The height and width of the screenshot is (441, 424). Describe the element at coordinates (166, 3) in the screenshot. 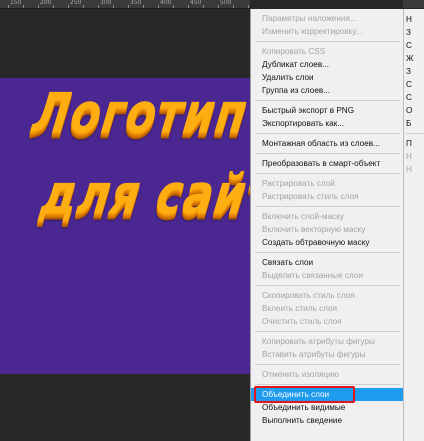

I see `ruler-label: 400` at that location.